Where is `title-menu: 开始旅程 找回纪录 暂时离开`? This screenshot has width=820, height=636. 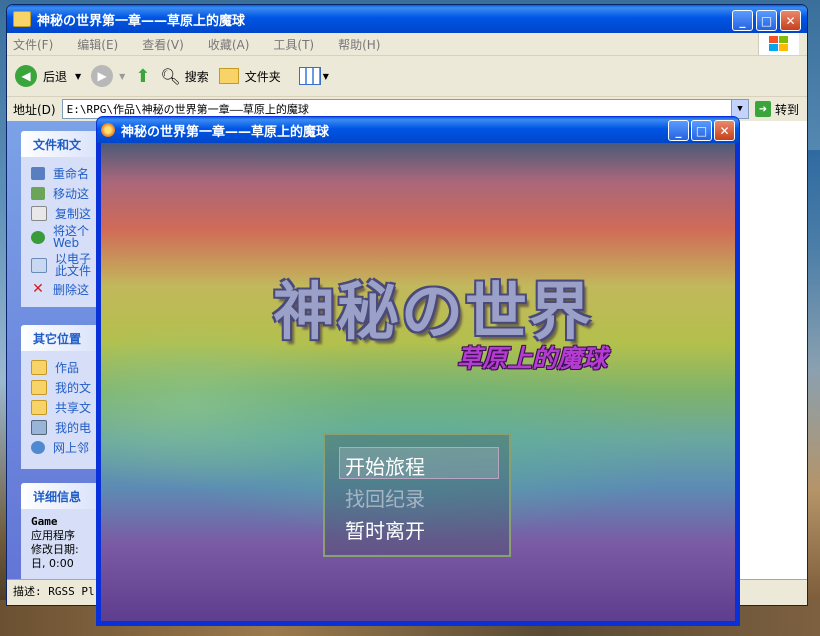
title-menu: 开始旅程 找回纪录 暂时离开 is located at coordinates (417, 495).